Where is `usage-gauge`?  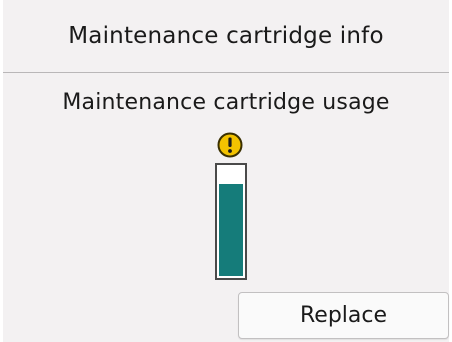
usage-gauge is located at coordinates (231, 221).